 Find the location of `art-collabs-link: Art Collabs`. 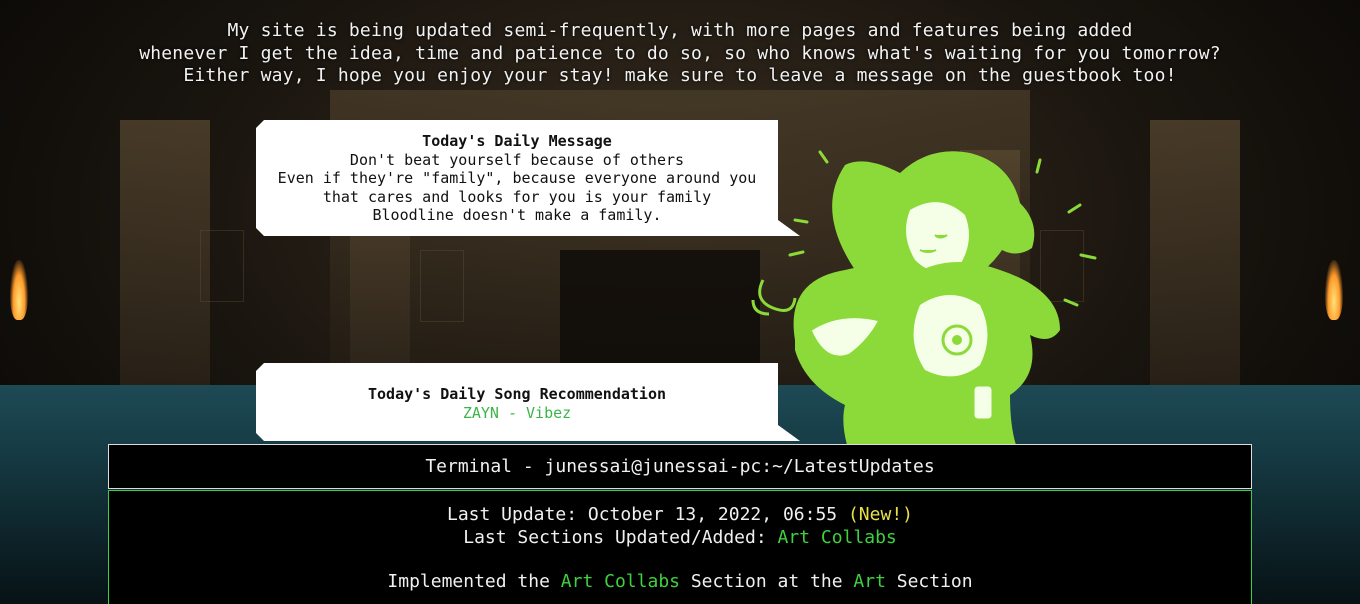

art-collabs-link: Art Collabs is located at coordinates (620, 581).